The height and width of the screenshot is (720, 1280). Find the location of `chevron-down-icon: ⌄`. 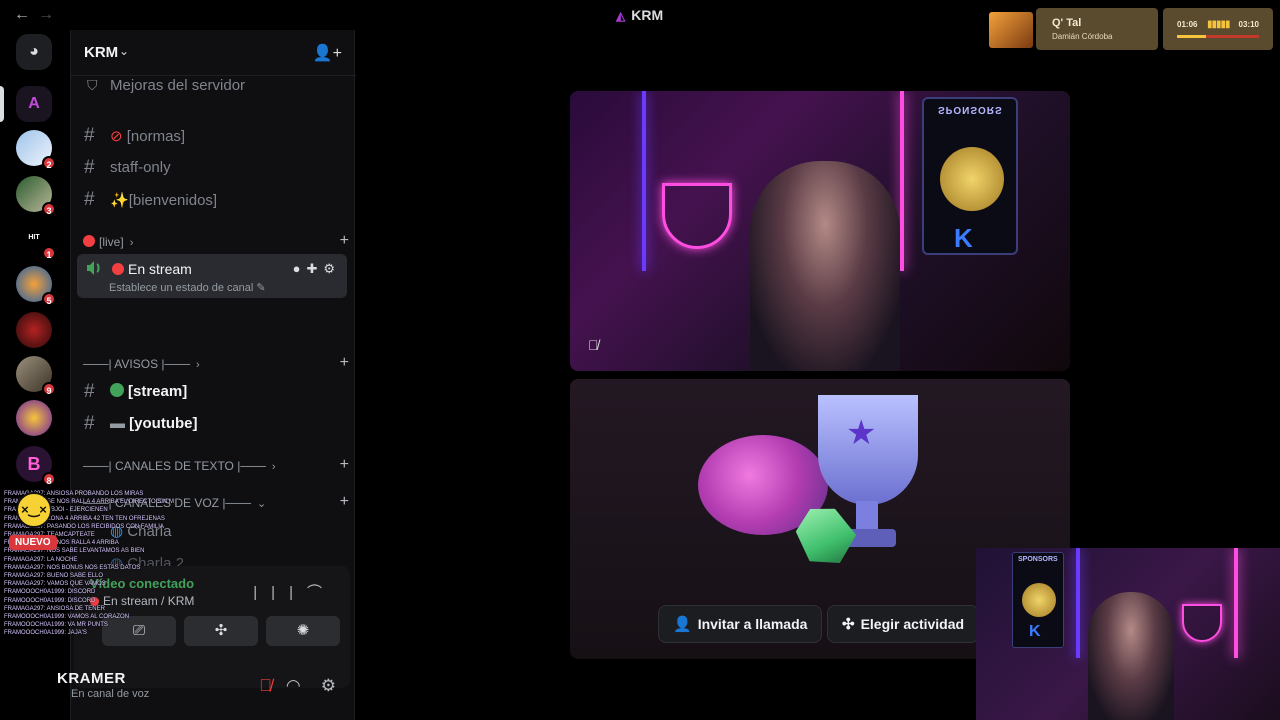

chevron-down-icon: ⌄ is located at coordinates (124, 51).